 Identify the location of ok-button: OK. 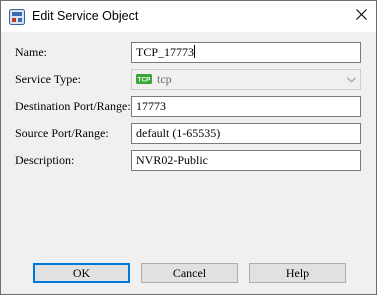
(81, 273).